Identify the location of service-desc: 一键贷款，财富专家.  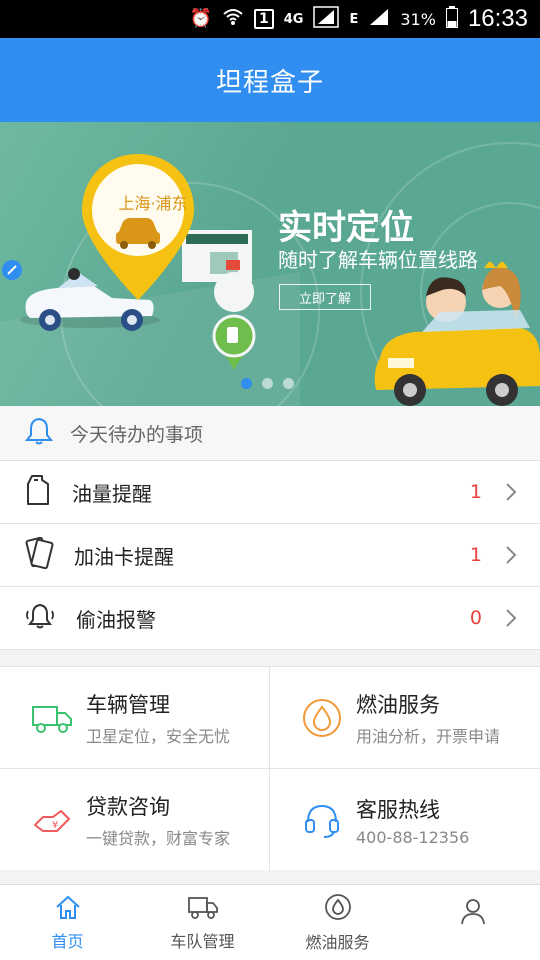
(158, 838).